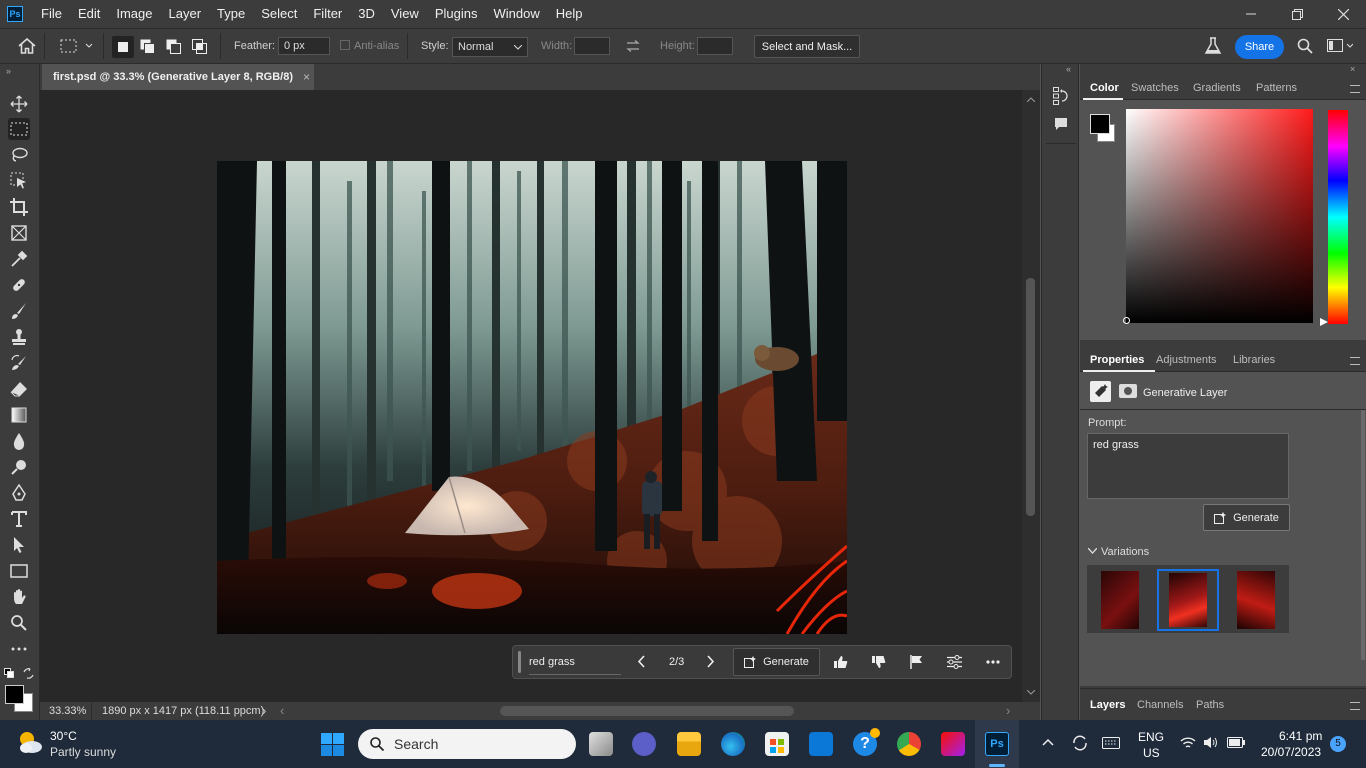  What do you see at coordinates (467, 744) in the screenshot?
I see `taskbar-search: Search` at bounding box center [467, 744].